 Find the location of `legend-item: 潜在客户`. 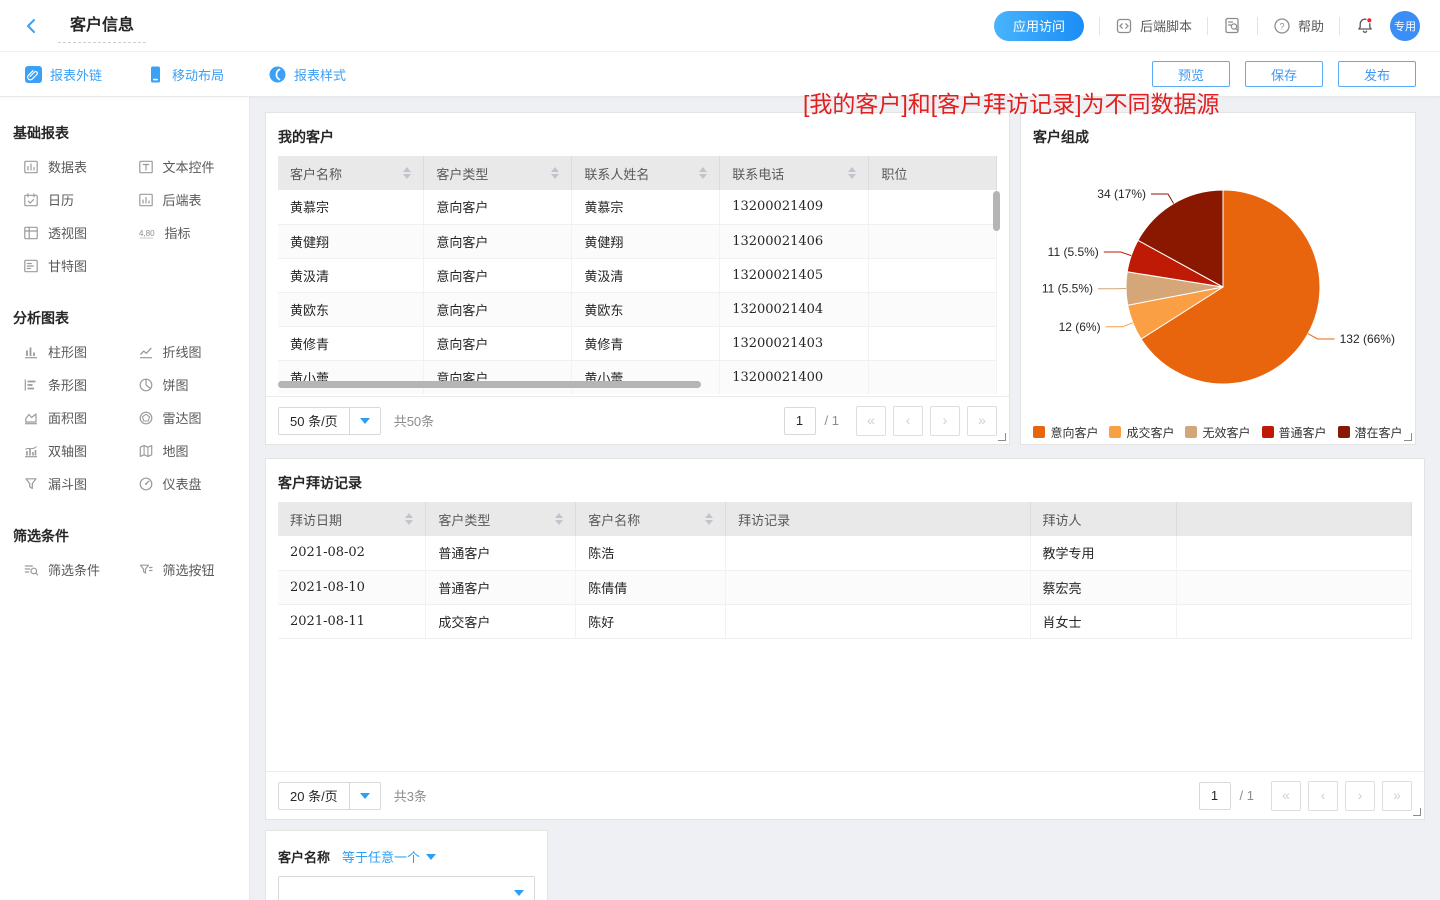

legend-item: 潜在客户 is located at coordinates (1370, 432).